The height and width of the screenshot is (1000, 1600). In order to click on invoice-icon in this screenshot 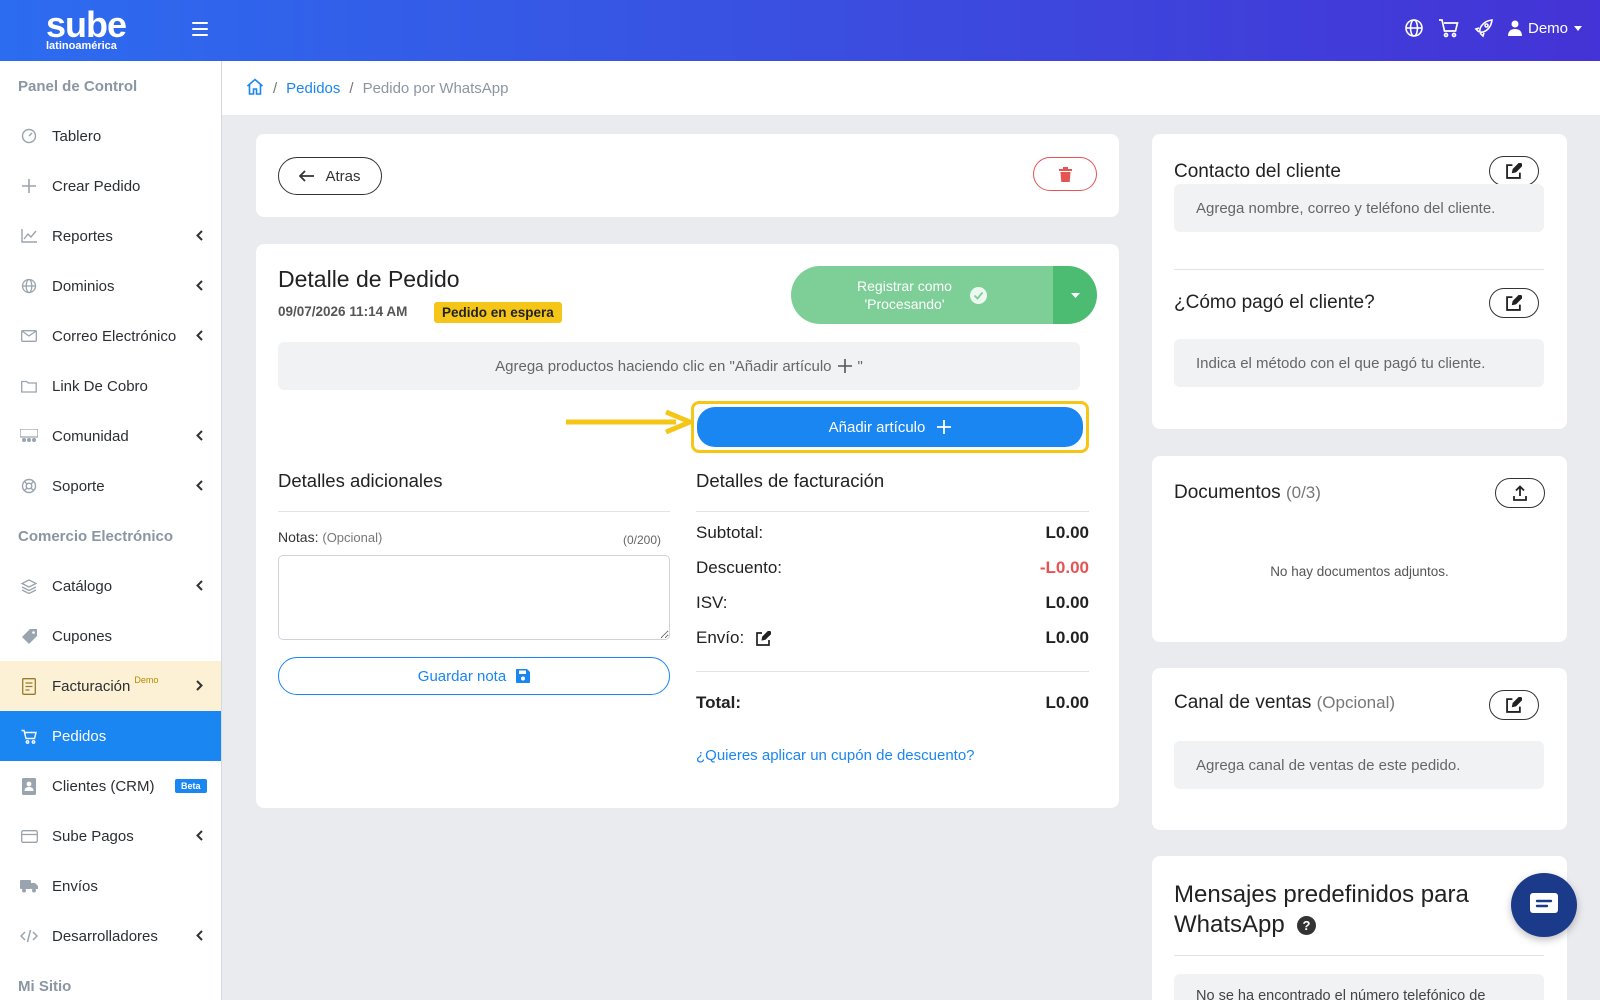, I will do `click(29, 686)`.